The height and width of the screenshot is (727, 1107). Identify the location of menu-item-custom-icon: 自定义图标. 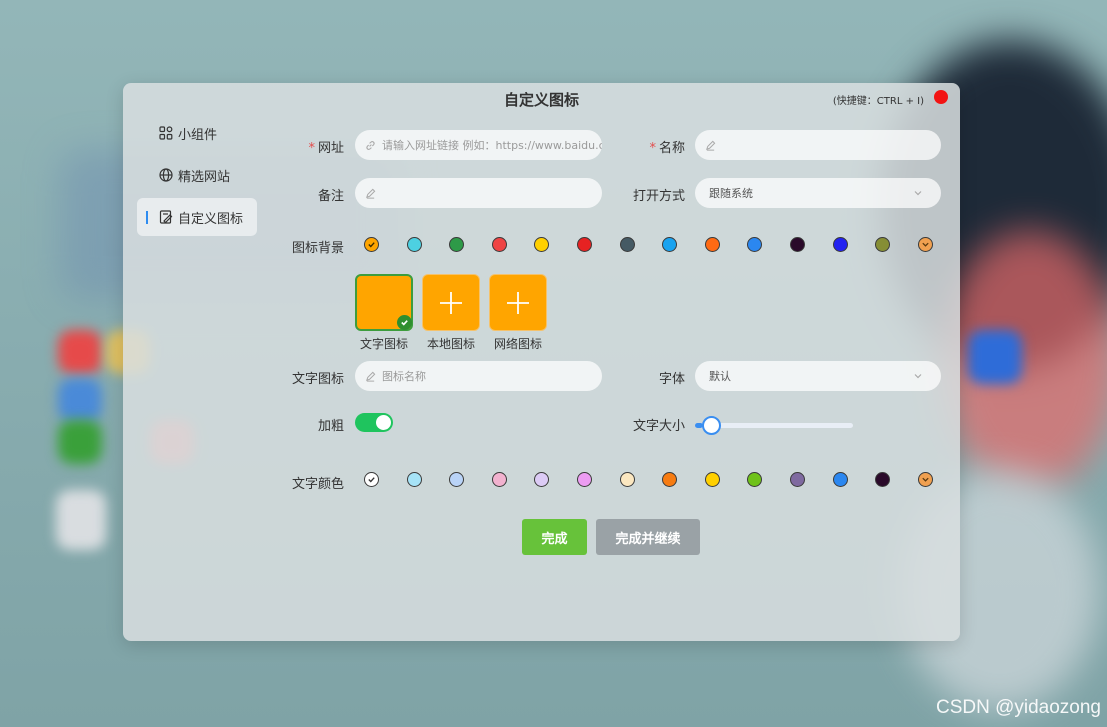
(197, 217).